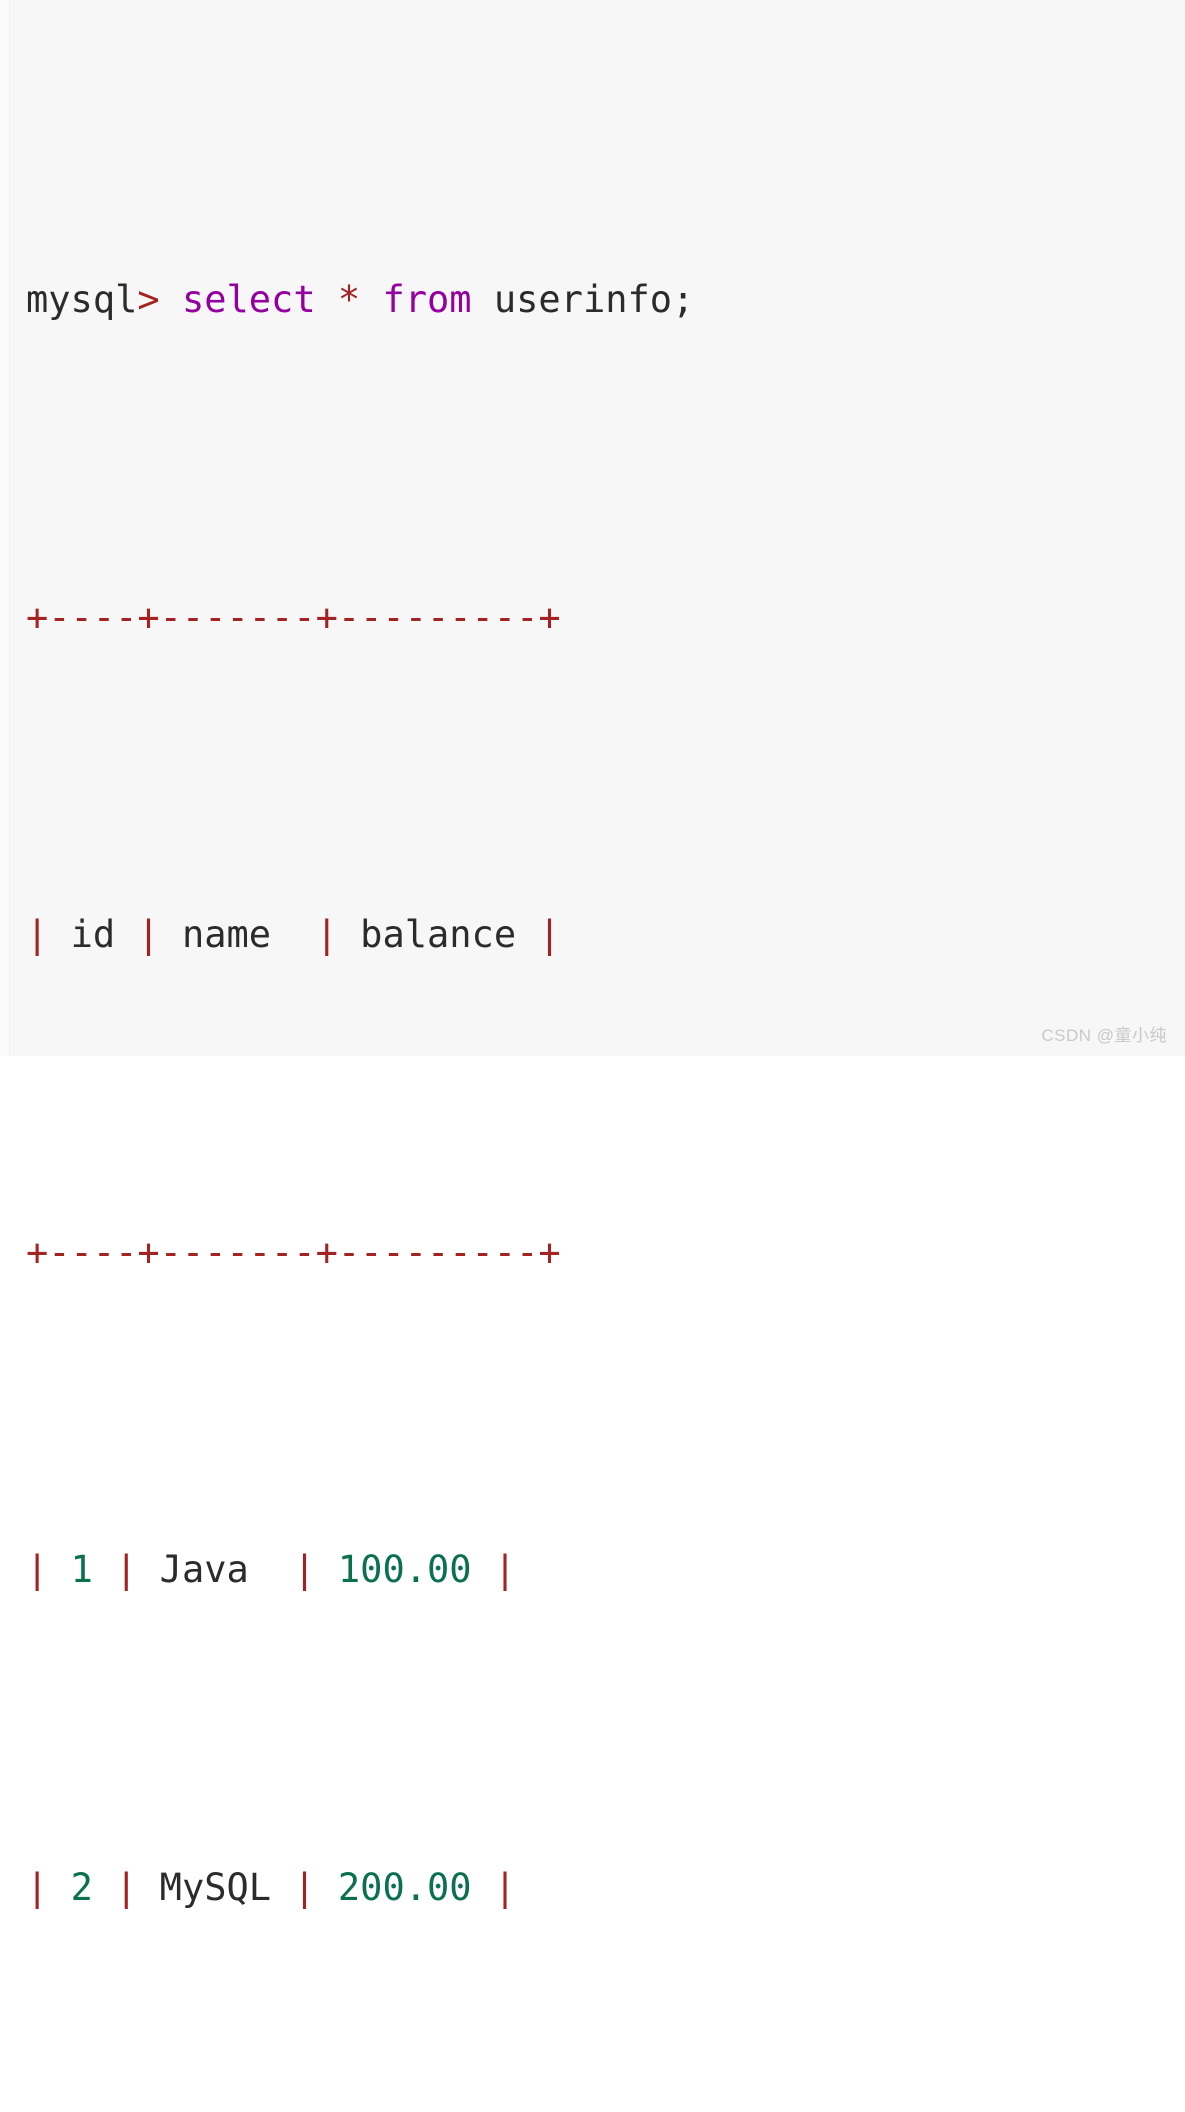 This screenshot has height=2112, width=1185. Describe the element at coordinates (215, 1887) in the screenshot. I see `cell-name: MySQL` at that location.